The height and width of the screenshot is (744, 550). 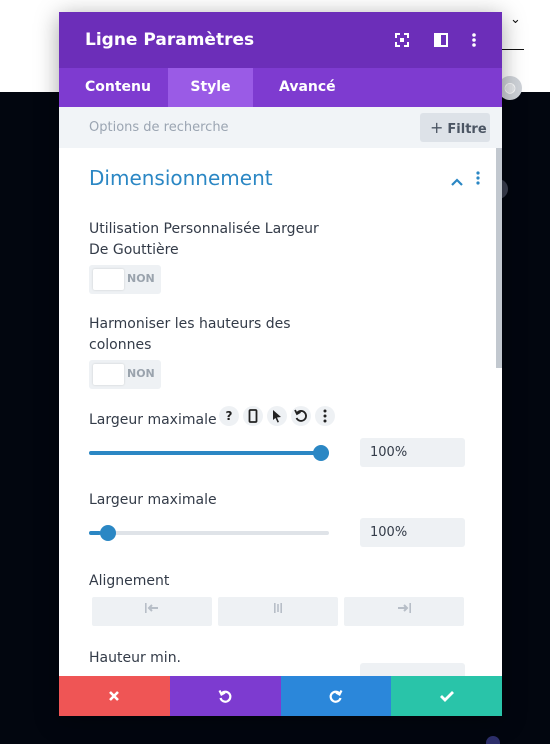 What do you see at coordinates (478, 180) in the screenshot?
I see `section-more-icon` at bounding box center [478, 180].